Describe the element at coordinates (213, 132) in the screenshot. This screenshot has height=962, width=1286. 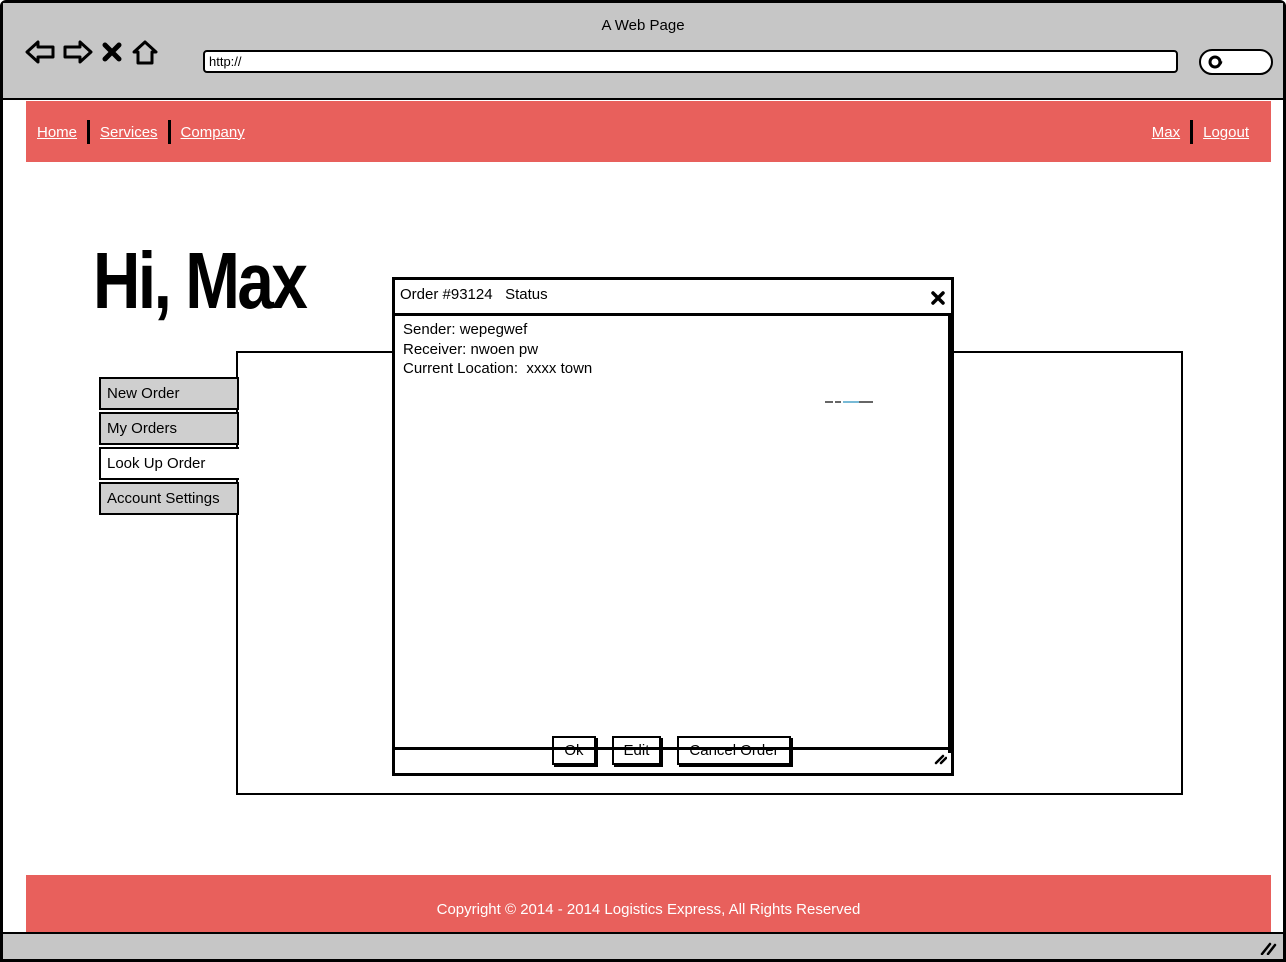
I see `nav-link-company: Company` at that location.